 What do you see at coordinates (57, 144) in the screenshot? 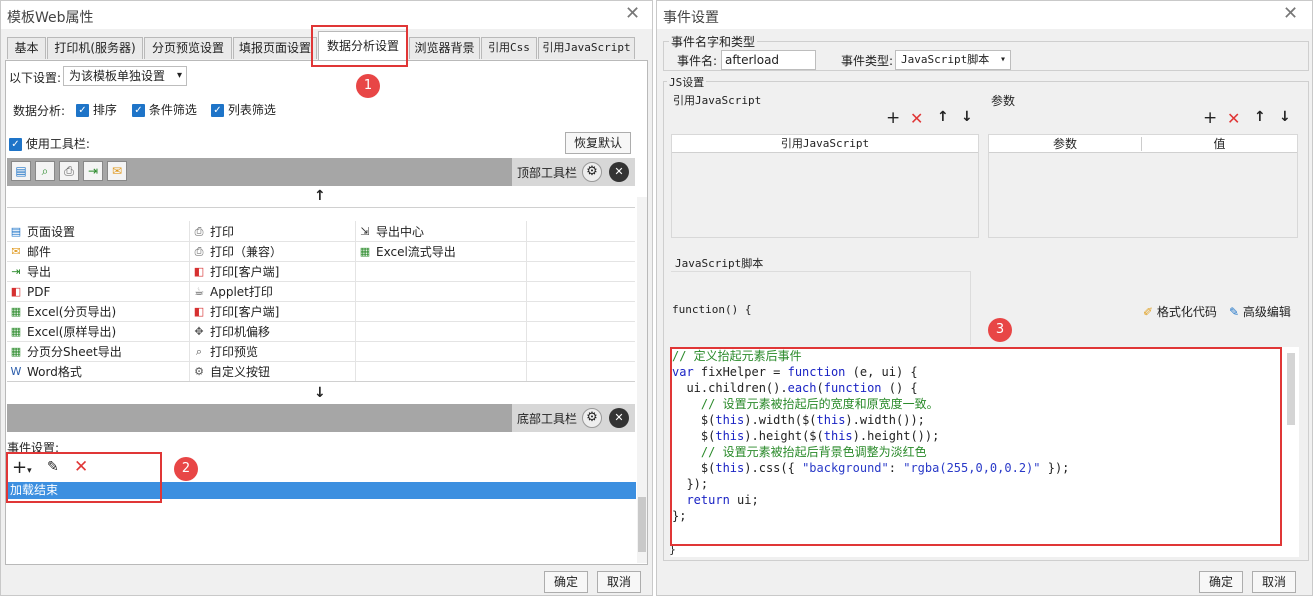
I see `use-toolbar-label: 使用工具栏:` at bounding box center [57, 144].